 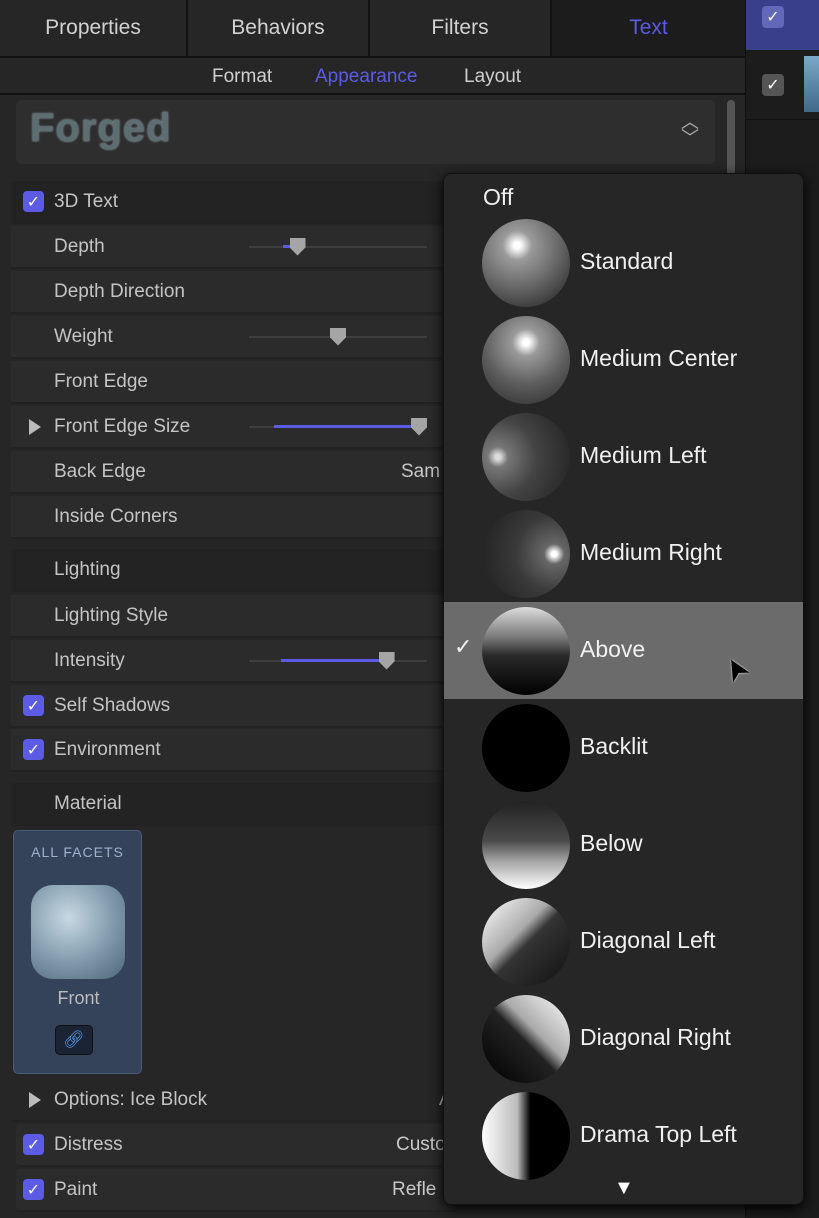 What do you see at coordinates (338, 246) in the screenshot?
I see `depth-slider` at bounding box center [338, 246].